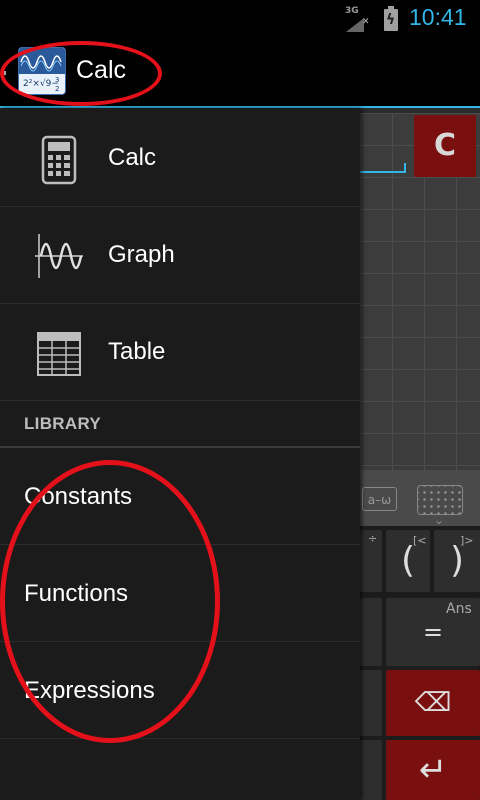 The image size is (480, 800). Describe the element at coordinates (373, 538) in the screenshot. I see `divide-sup-label: ÷` at that location.